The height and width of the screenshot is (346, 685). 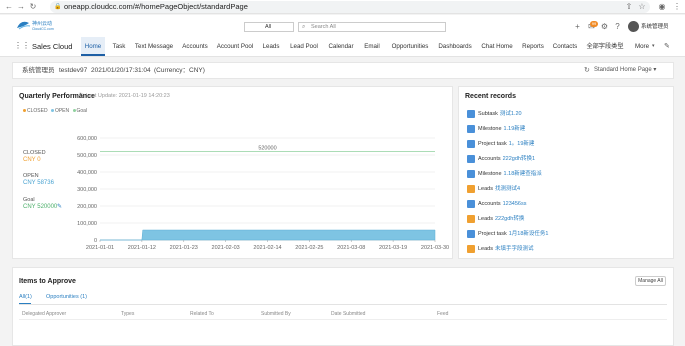 What do you see at coordinates (642, 46) in the screenshot?
I see `nav-more: More` at bounding box center [642, 46].